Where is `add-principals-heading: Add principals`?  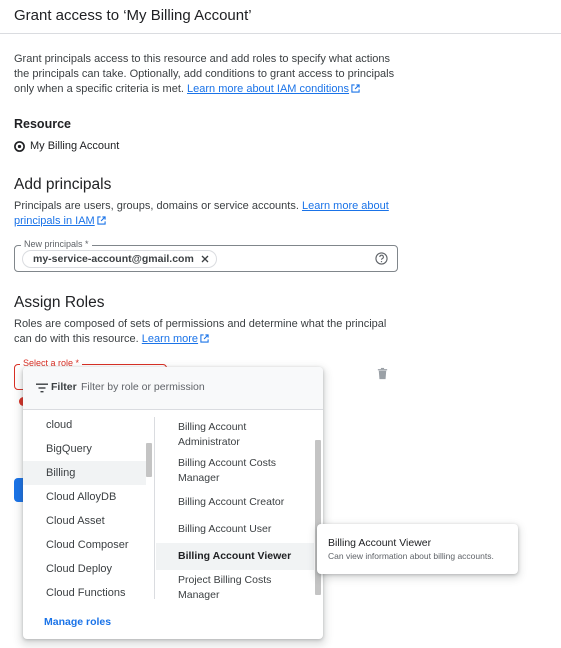
add-principals-heading: Add principals is located at coordinates (63, 184).